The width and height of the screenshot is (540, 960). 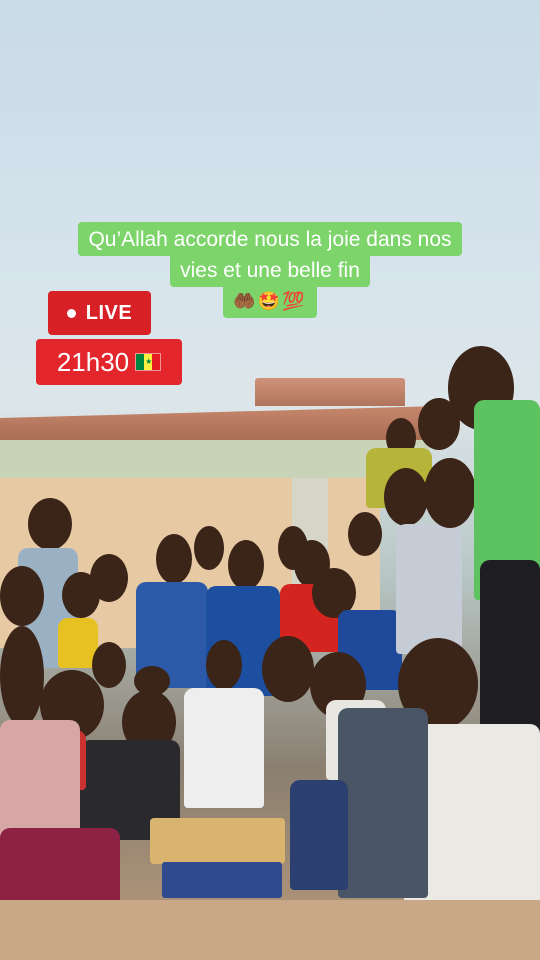 I want to click on live-label: LIVE, so click(x=109, y=312).